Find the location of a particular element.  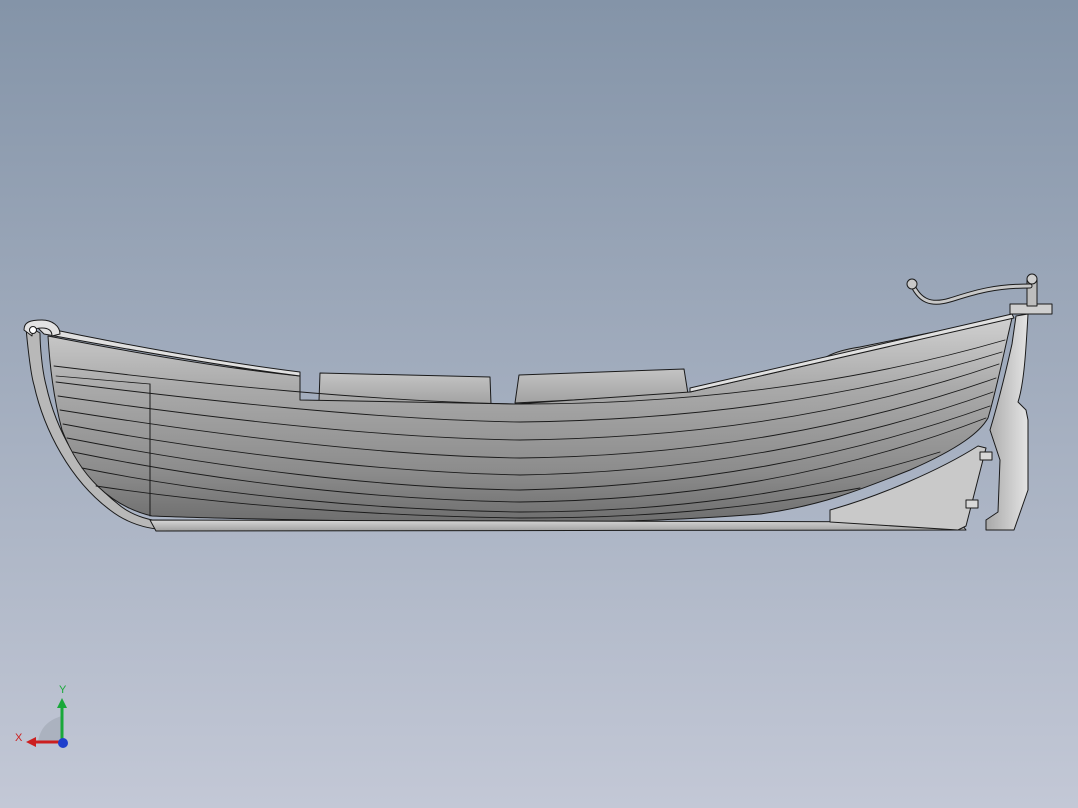

mooring-post-cap is located at coordinates (1032, 279).